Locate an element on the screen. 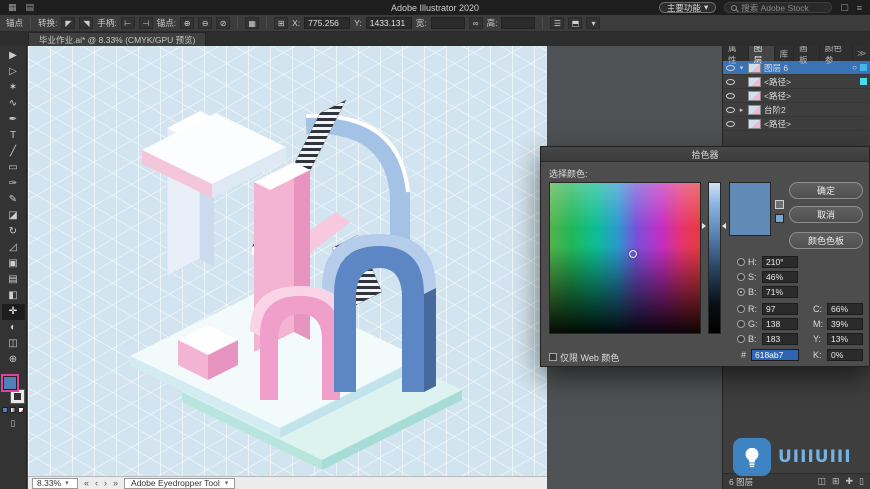 The image size is (870, 489). make-mask-icon: ◫ is located at coordinates (821, 481).